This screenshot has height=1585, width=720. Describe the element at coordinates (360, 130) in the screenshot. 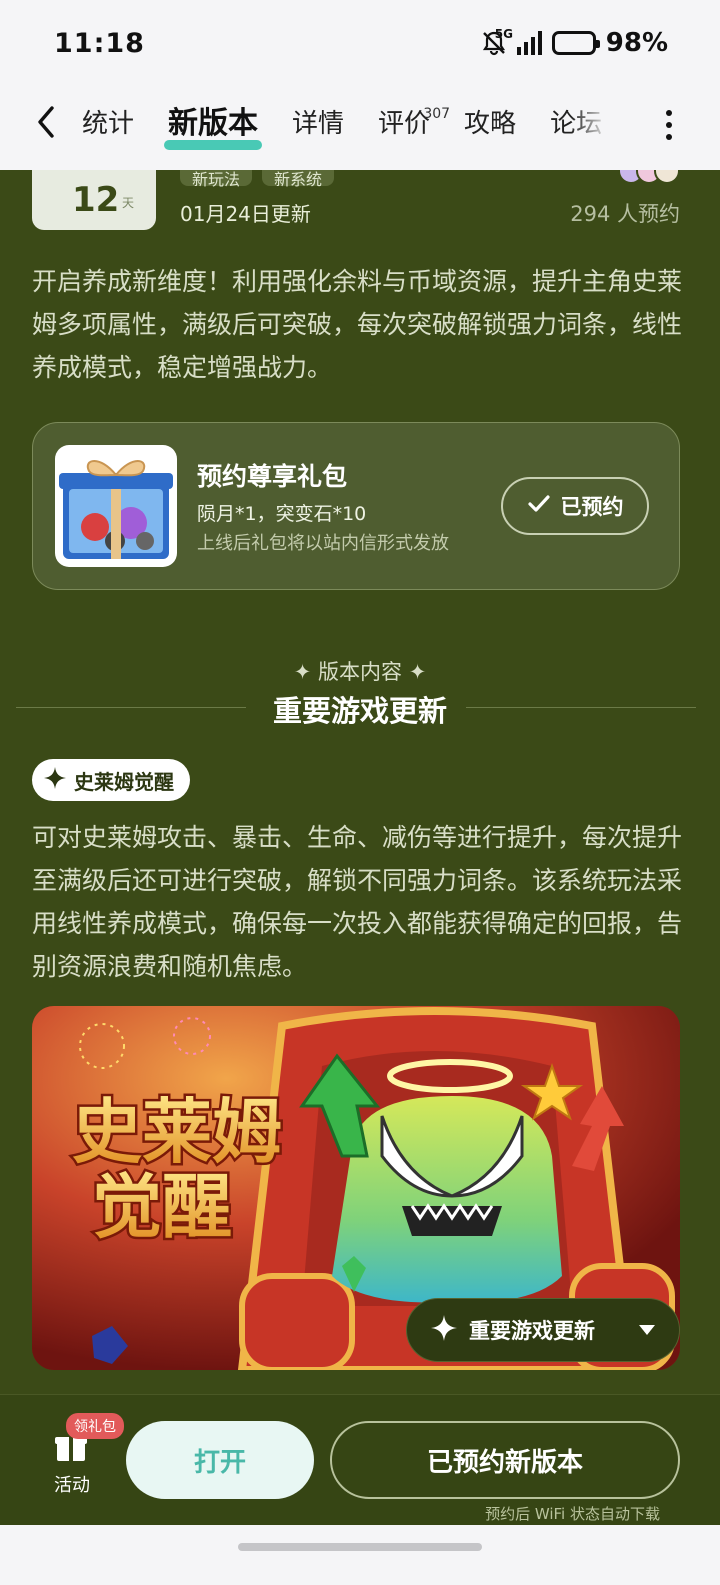

I see `tab-nav: 统计 新版本 详情 评价 307 攻略 论坛` at that location.